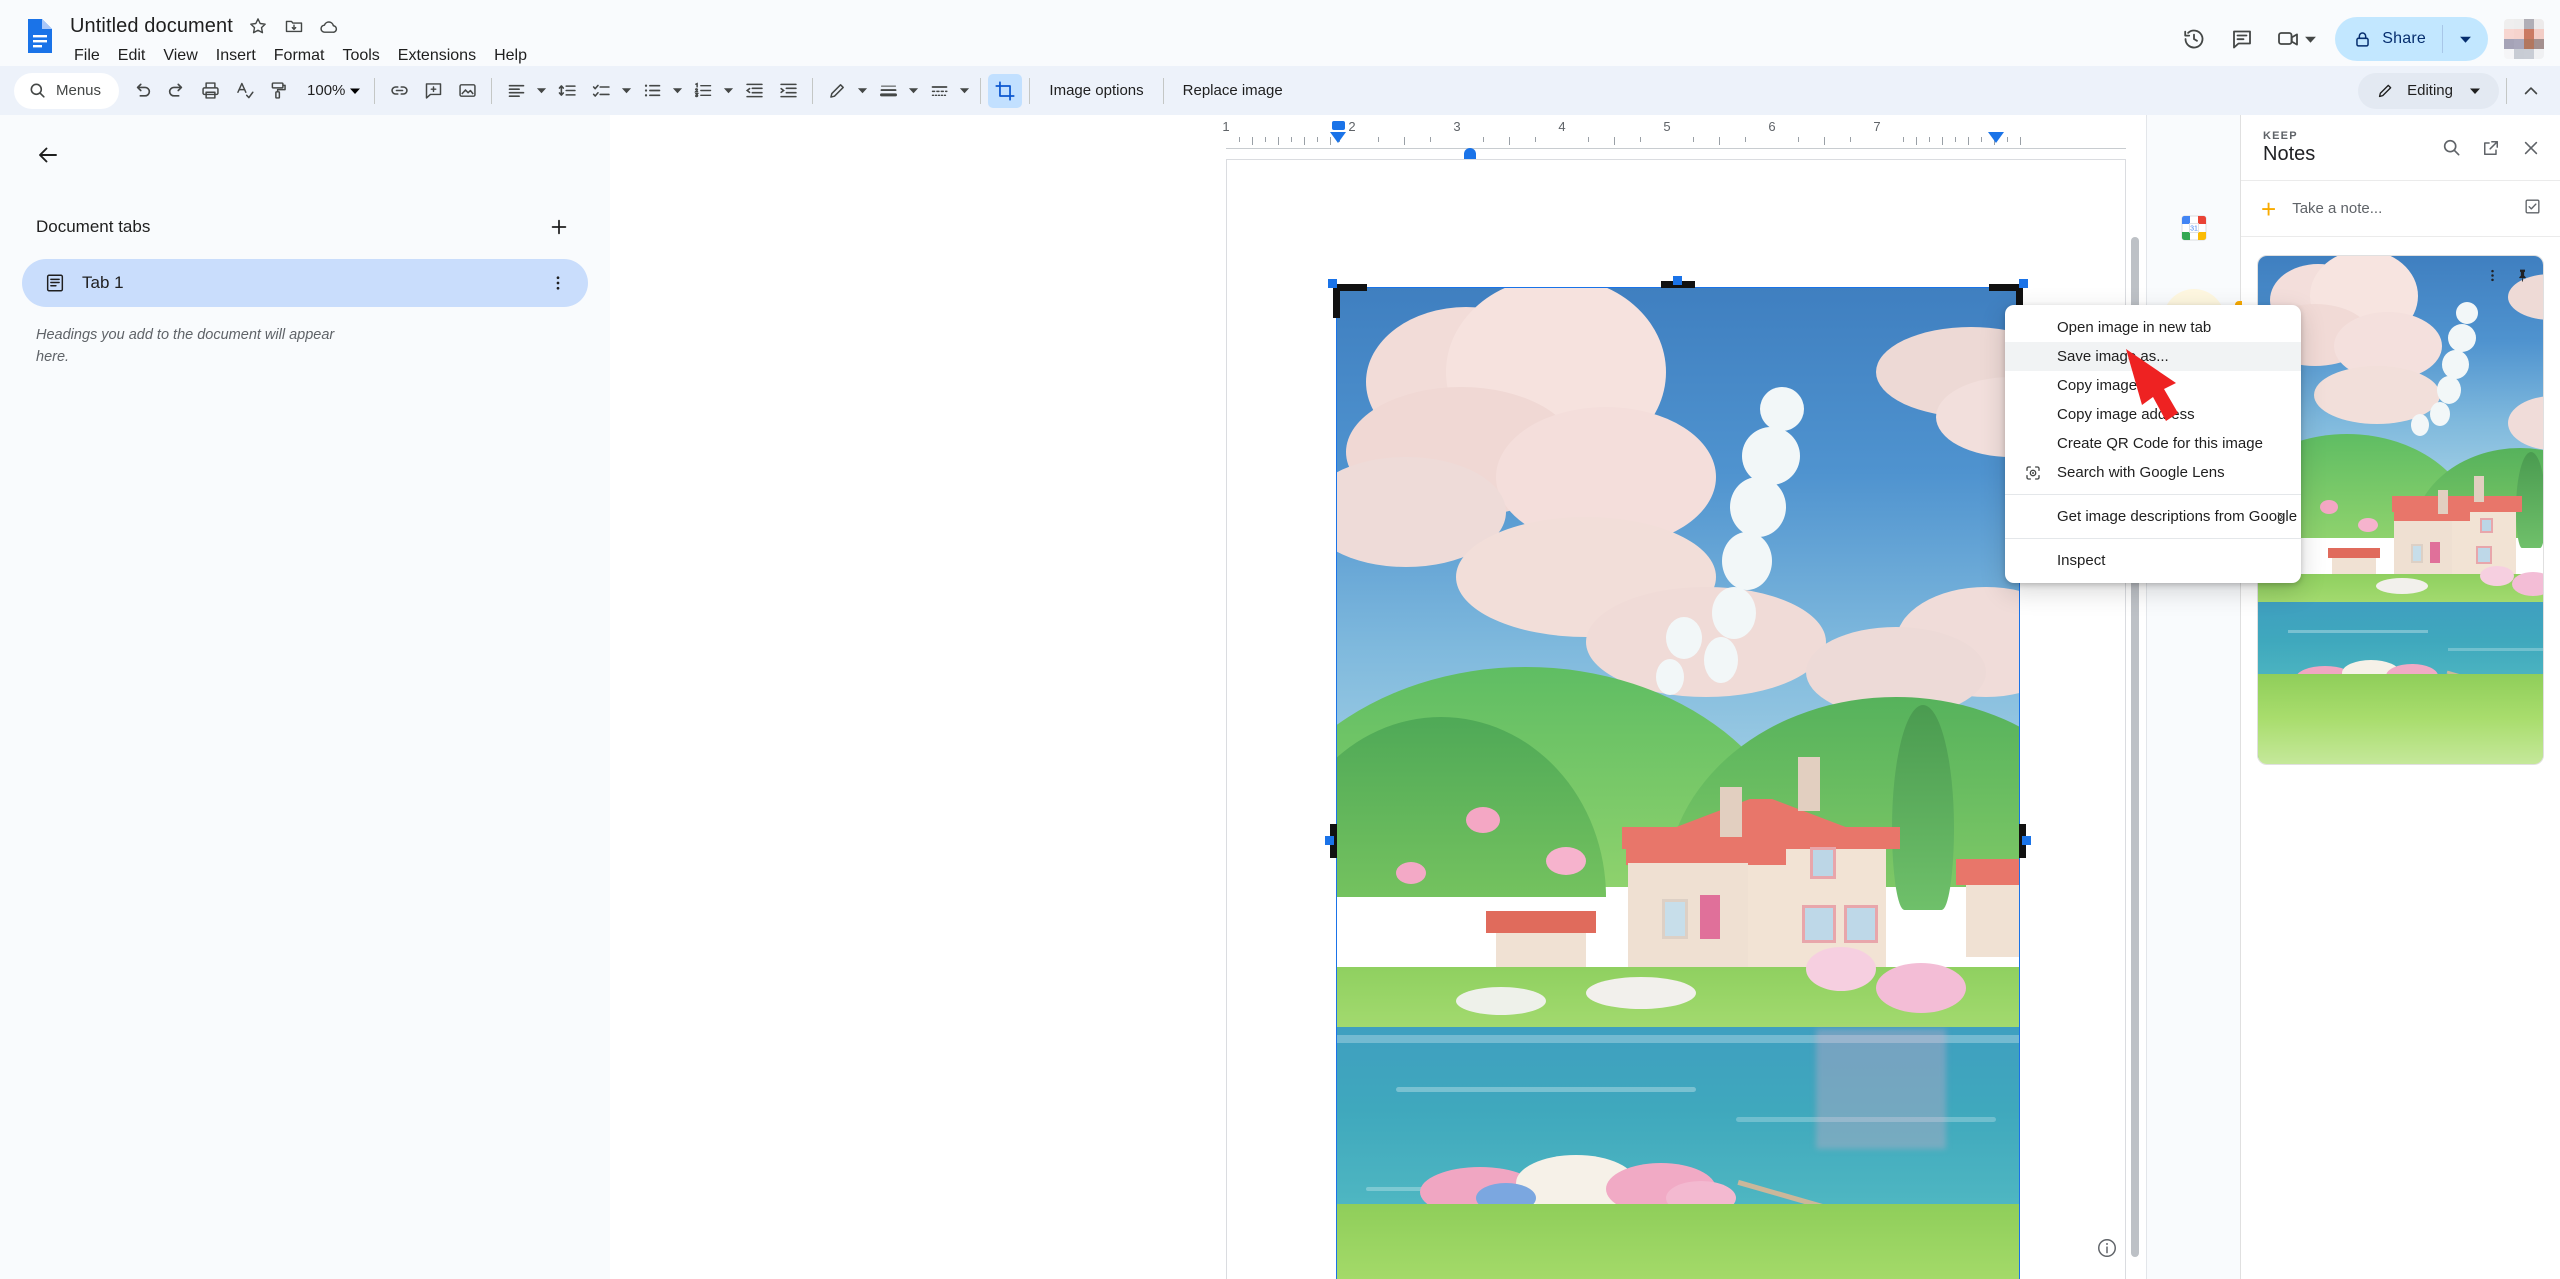  What do you see at coordinates (467, 91) in the screenshot?
I see `insert-image-button` at bounding box center [467, 91].